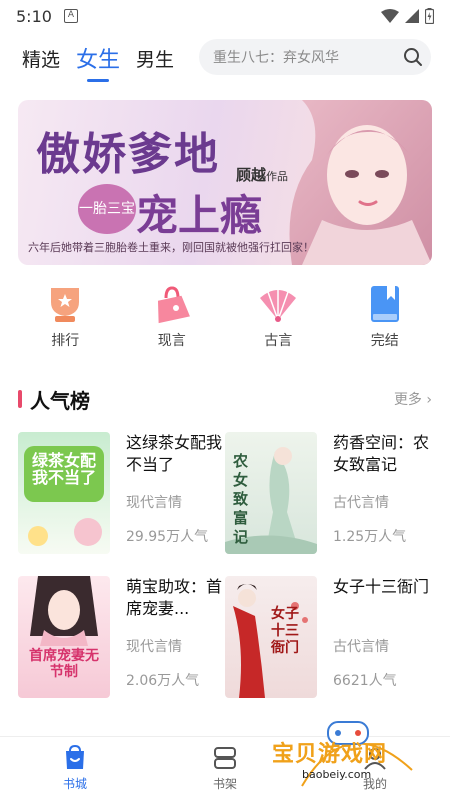 This screenshot has width=450, height=800. What do you see at coordinates (365, 681) in the screenshot?
I see `book-popularity: 6621人气` at bounding box center [365, 681].